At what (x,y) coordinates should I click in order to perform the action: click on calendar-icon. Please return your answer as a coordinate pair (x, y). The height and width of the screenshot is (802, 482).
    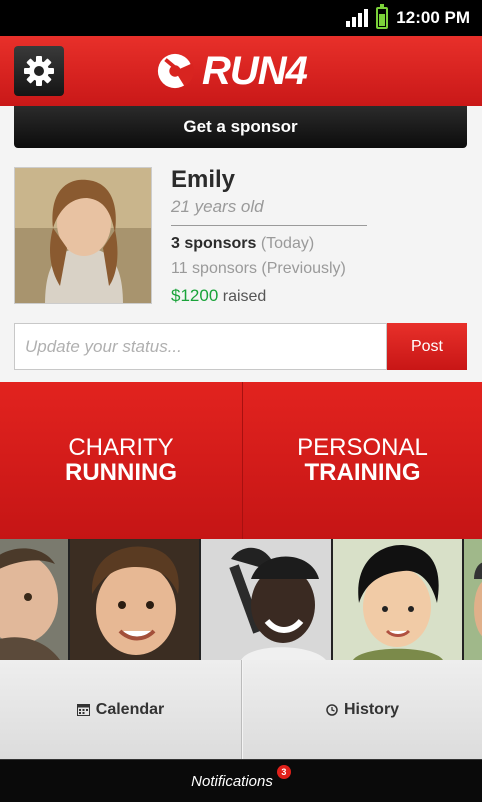
    Looking at the image, I should click on (83, 710).